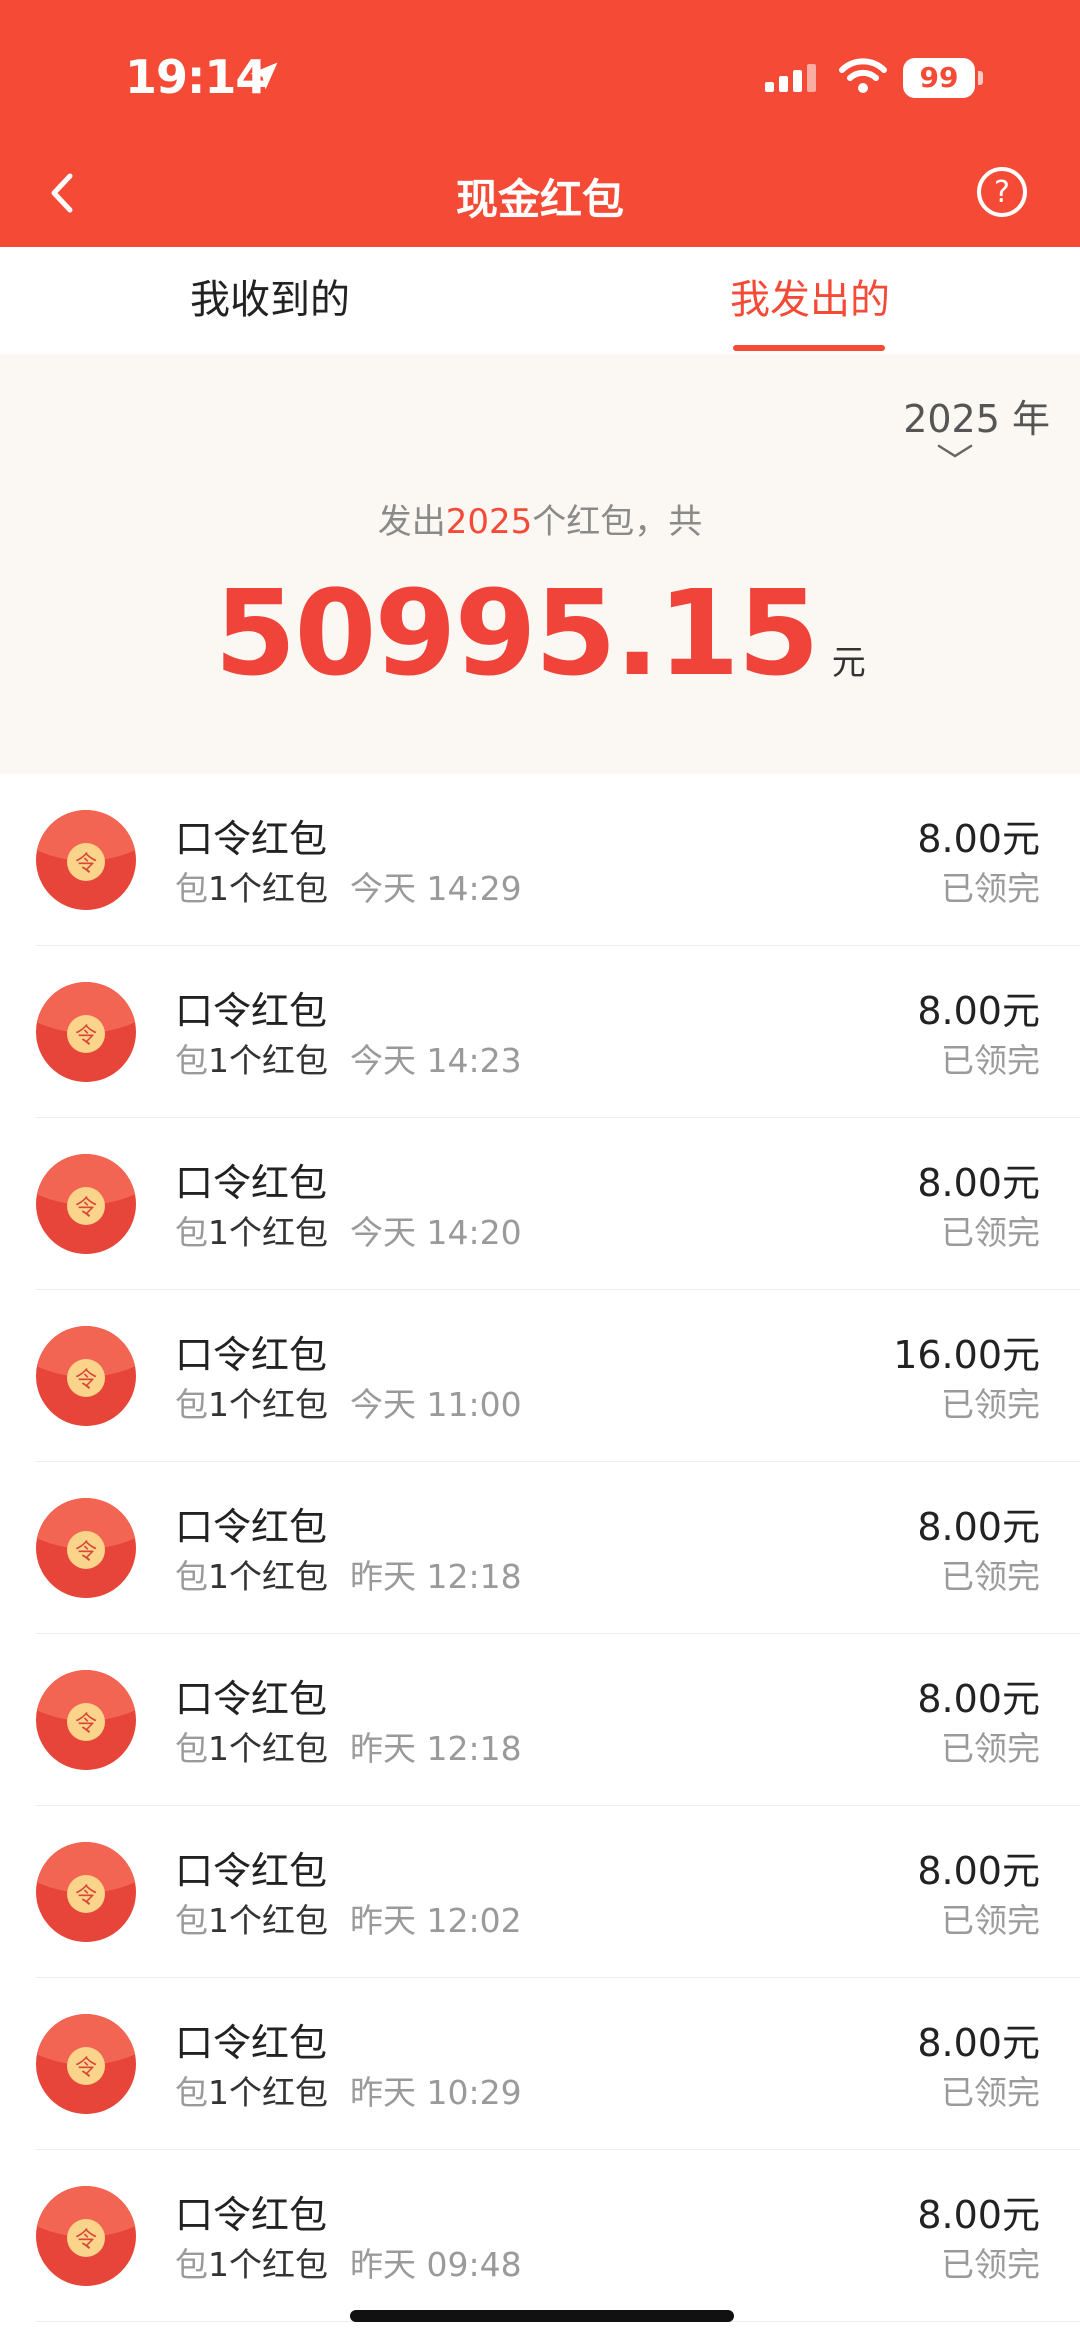 This screenshot has height=2347, width=1080. What do you see at coordinates (264, 76) in the screenshot?
I see `location-arrow-icon` at bounding box center [264, 76].